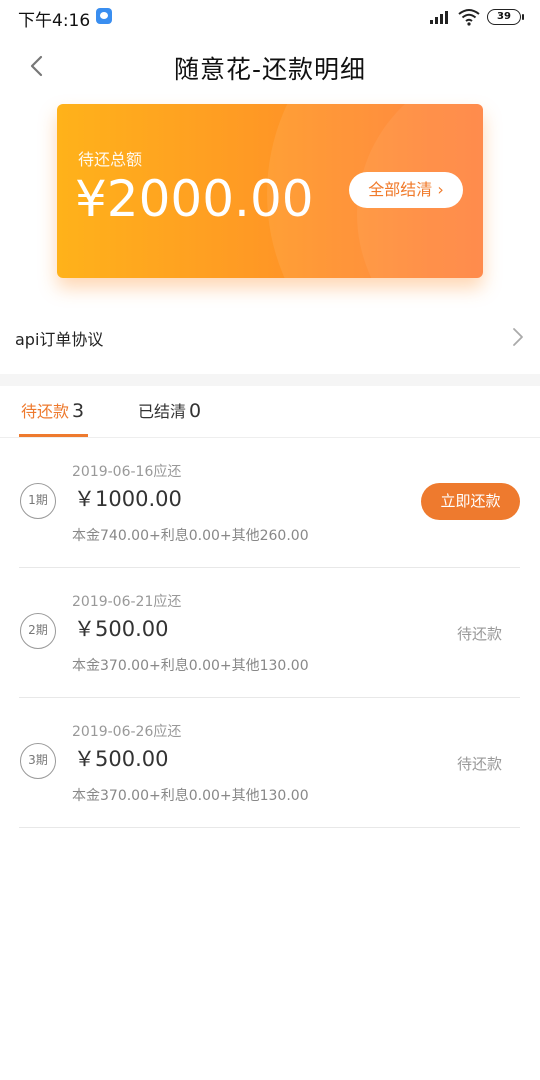  I want to click on order-agreement-label: api订单协议, so click(59, 339).